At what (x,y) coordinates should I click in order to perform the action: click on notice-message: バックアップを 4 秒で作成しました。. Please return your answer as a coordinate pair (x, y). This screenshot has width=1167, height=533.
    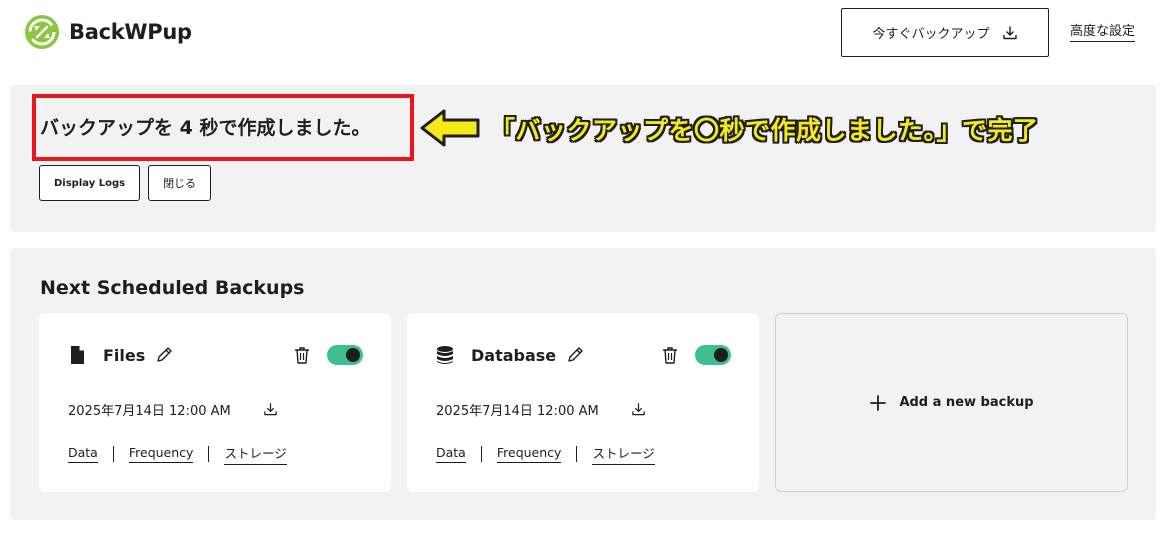
    Looking at the image, I should click on (205, 128).